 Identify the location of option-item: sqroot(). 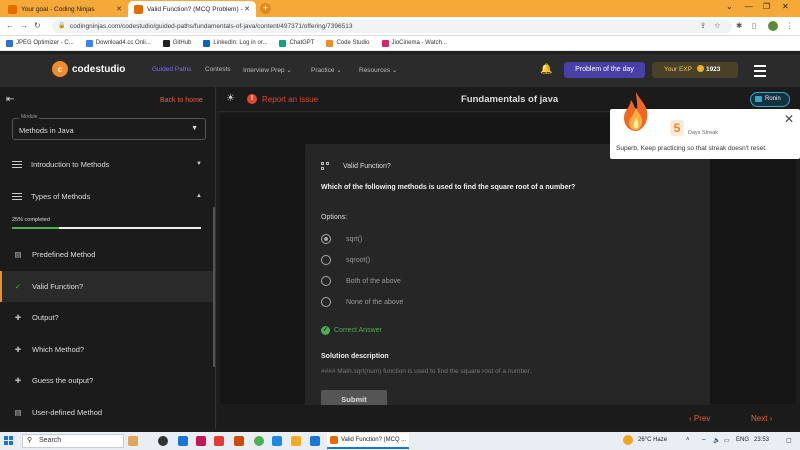
(345, 260).